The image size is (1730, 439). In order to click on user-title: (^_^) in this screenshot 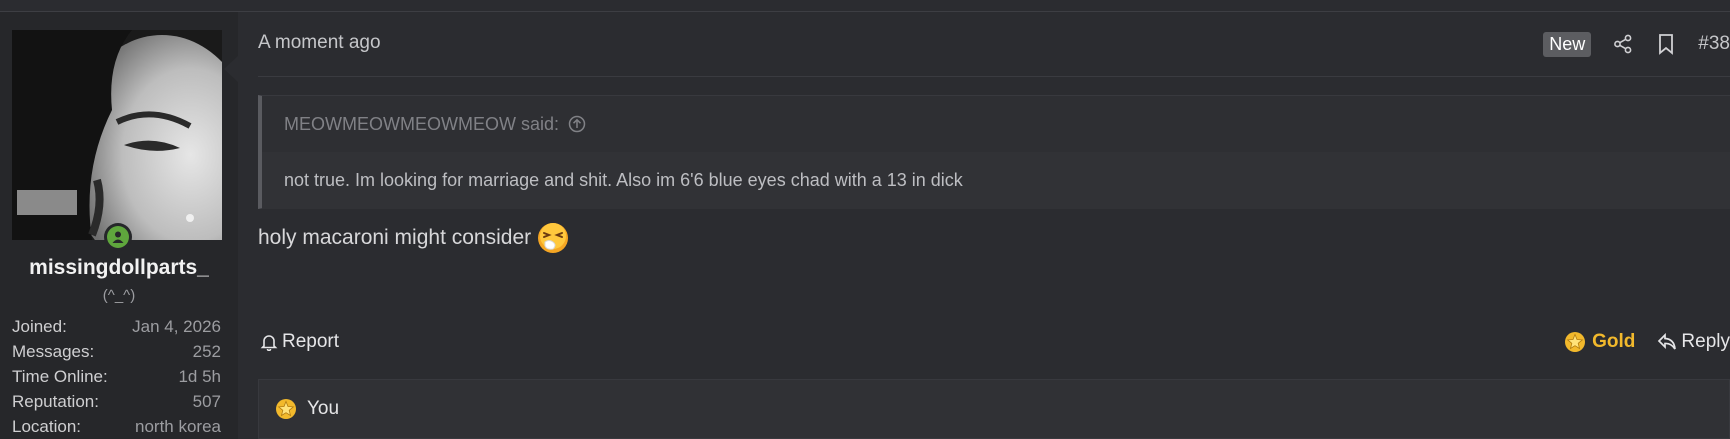, I will do `click(119, 295)`.